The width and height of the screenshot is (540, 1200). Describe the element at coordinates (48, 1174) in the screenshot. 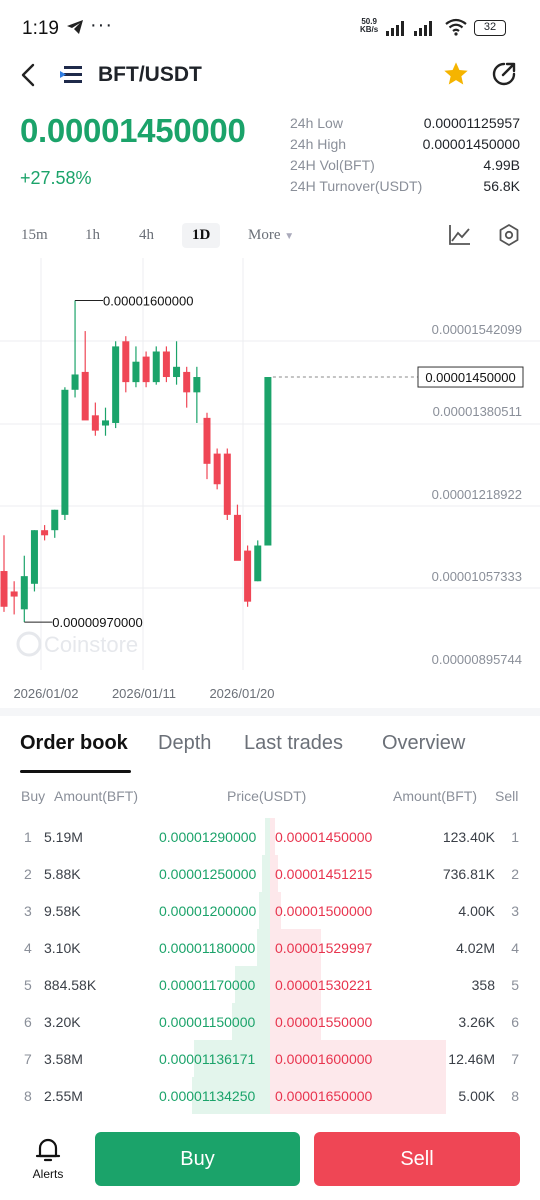

I see `alerts-label: Alerts` at that location.